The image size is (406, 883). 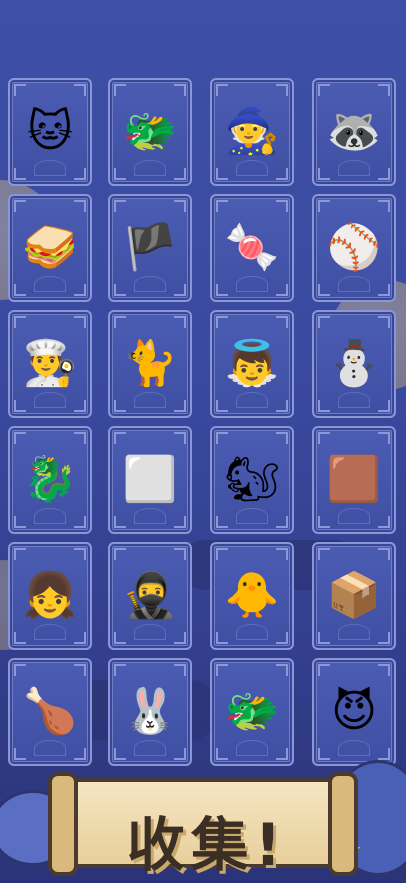 I want to click on collect-banner: 收集!, so click(x=203, y=825).